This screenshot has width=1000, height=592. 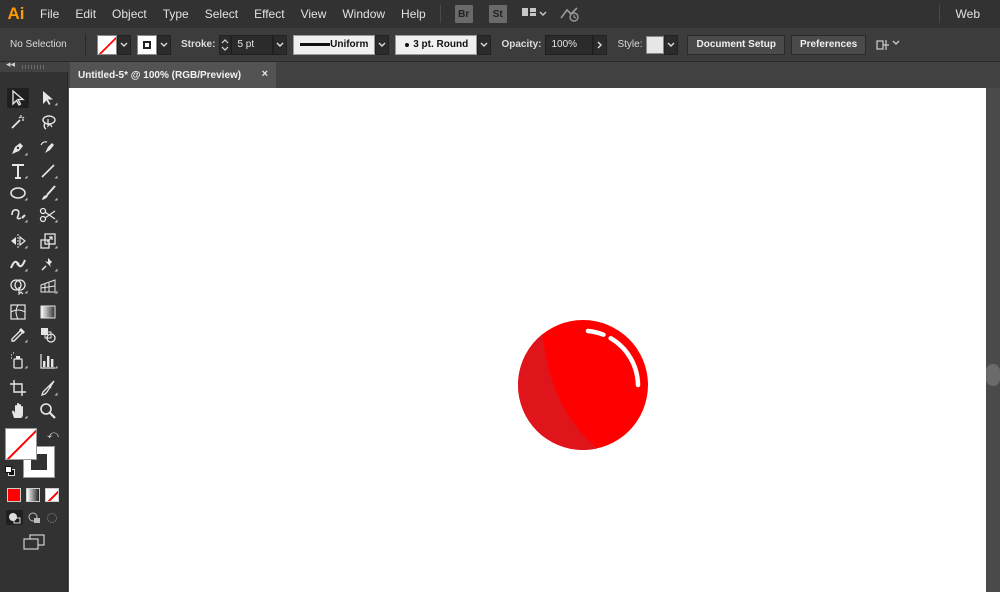 What do you see at coordinates (48, 411) in the screenshot?
I see `zoom-tool` at bounding box center [48, 411].